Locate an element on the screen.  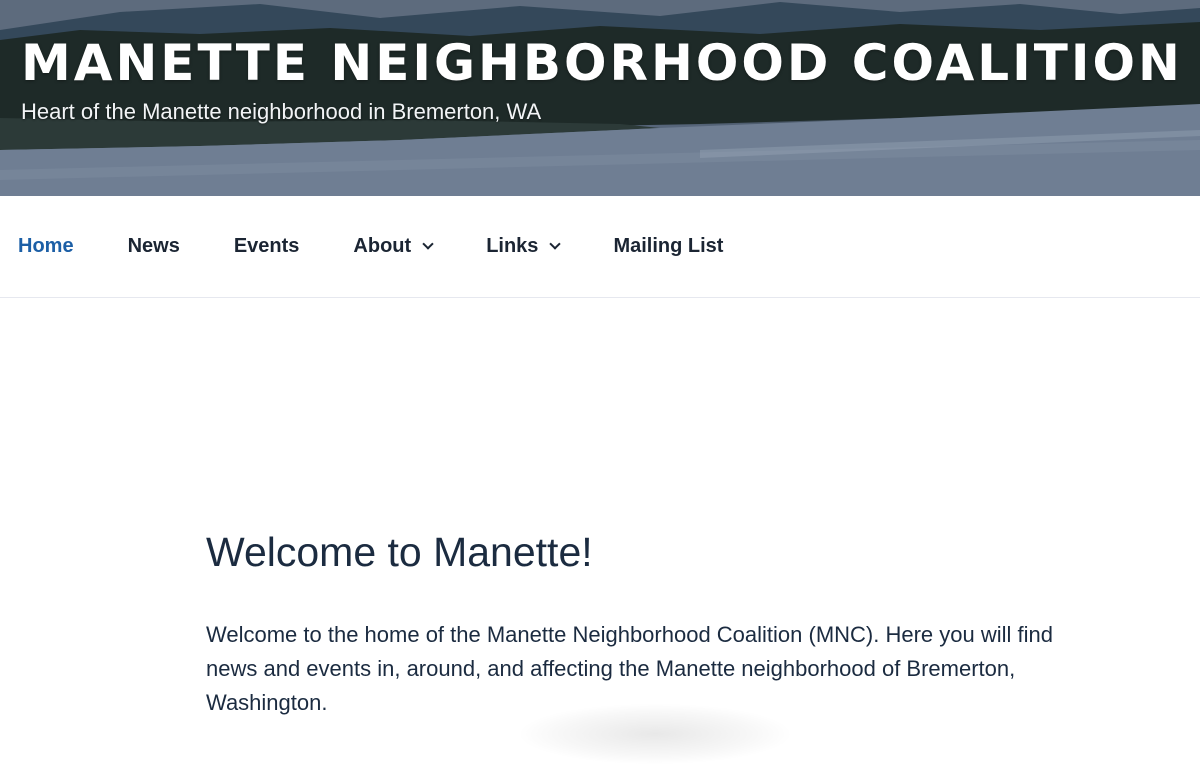
site-title: MANETTE NEIGHBORHOOD COALITION is located at coordinates (602, 63).